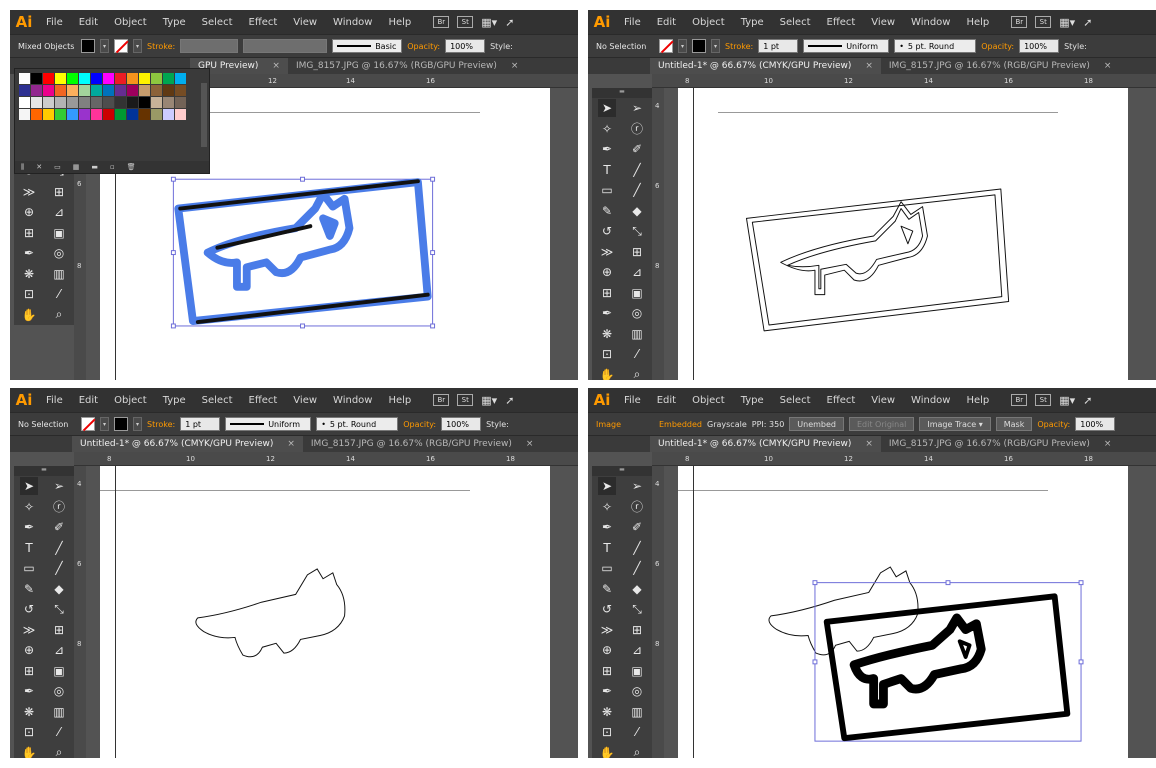 This screenshot has height=768, width=1156. I want to click on menu-effect: Effect, so click(841, 22).